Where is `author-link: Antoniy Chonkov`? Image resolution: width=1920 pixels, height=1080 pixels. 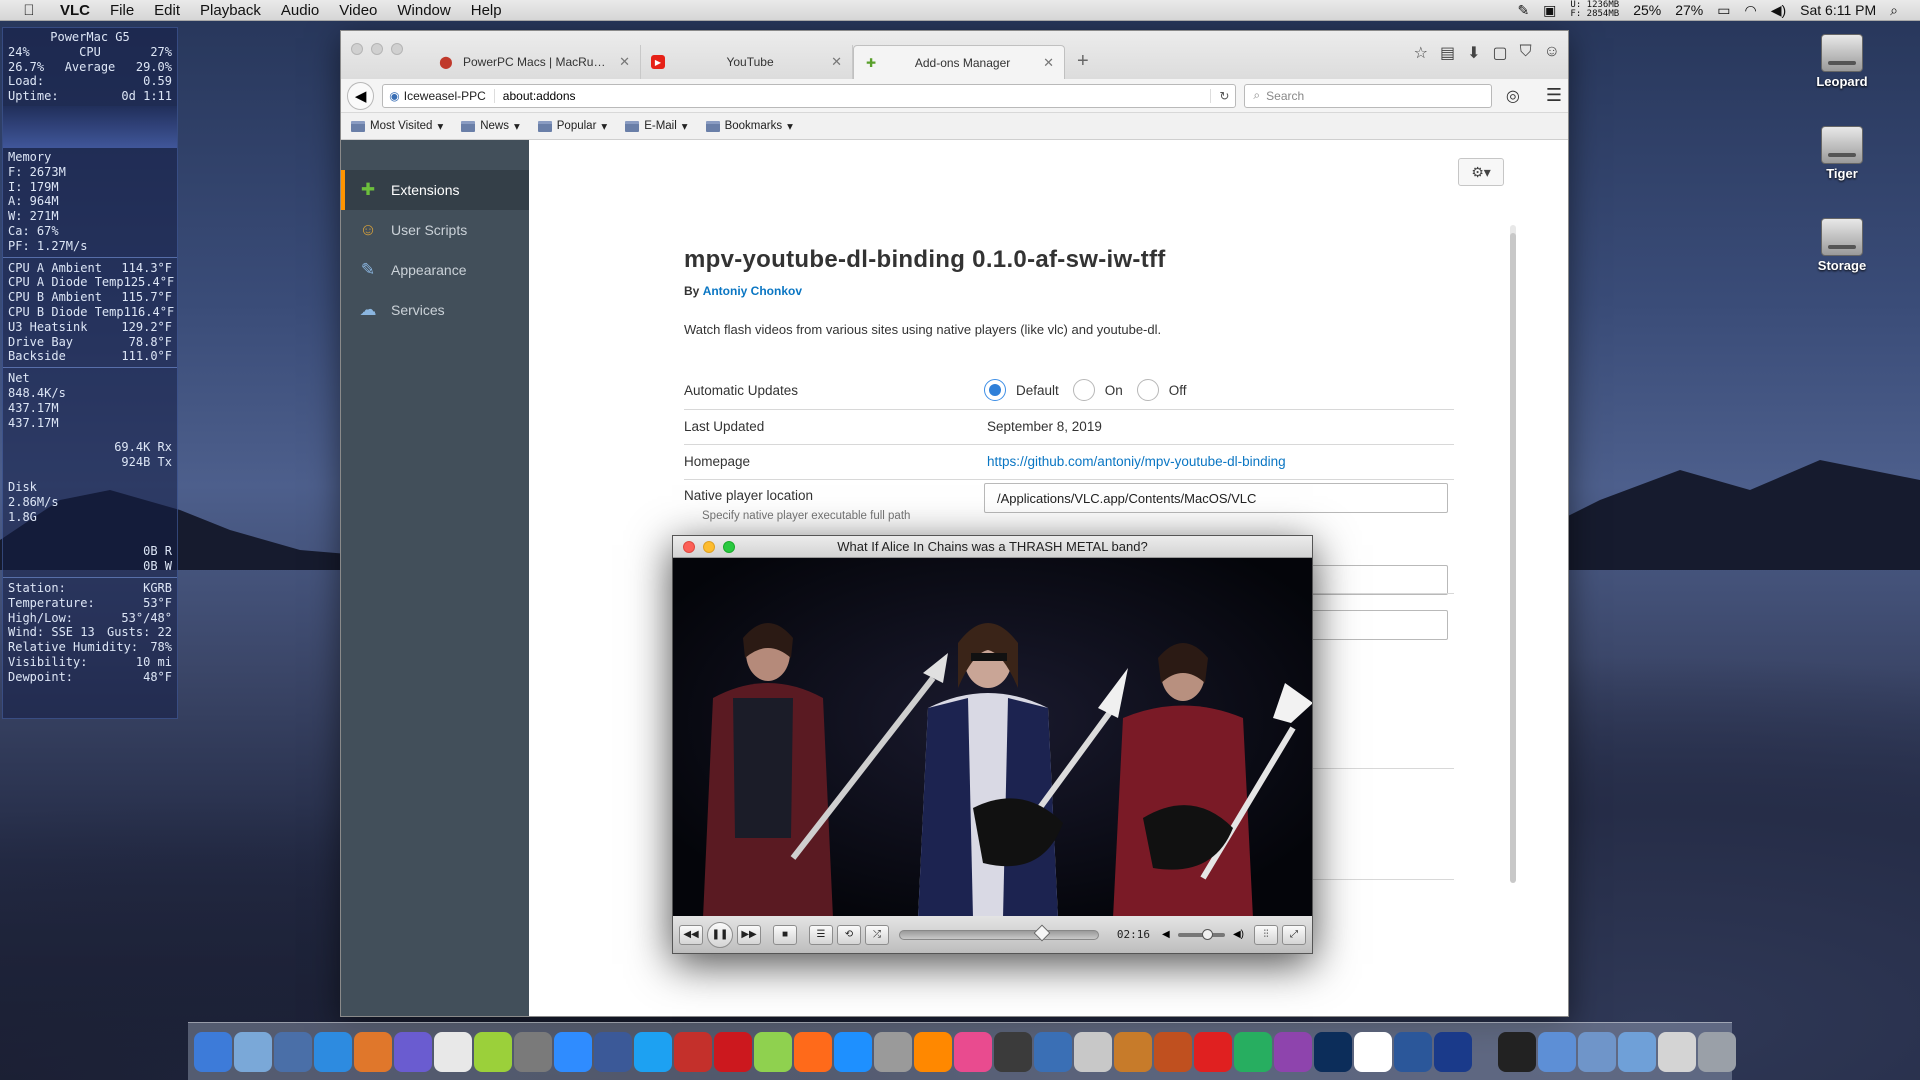
author-link: Antoniy Chonkov is located at coordinates (752, 291).